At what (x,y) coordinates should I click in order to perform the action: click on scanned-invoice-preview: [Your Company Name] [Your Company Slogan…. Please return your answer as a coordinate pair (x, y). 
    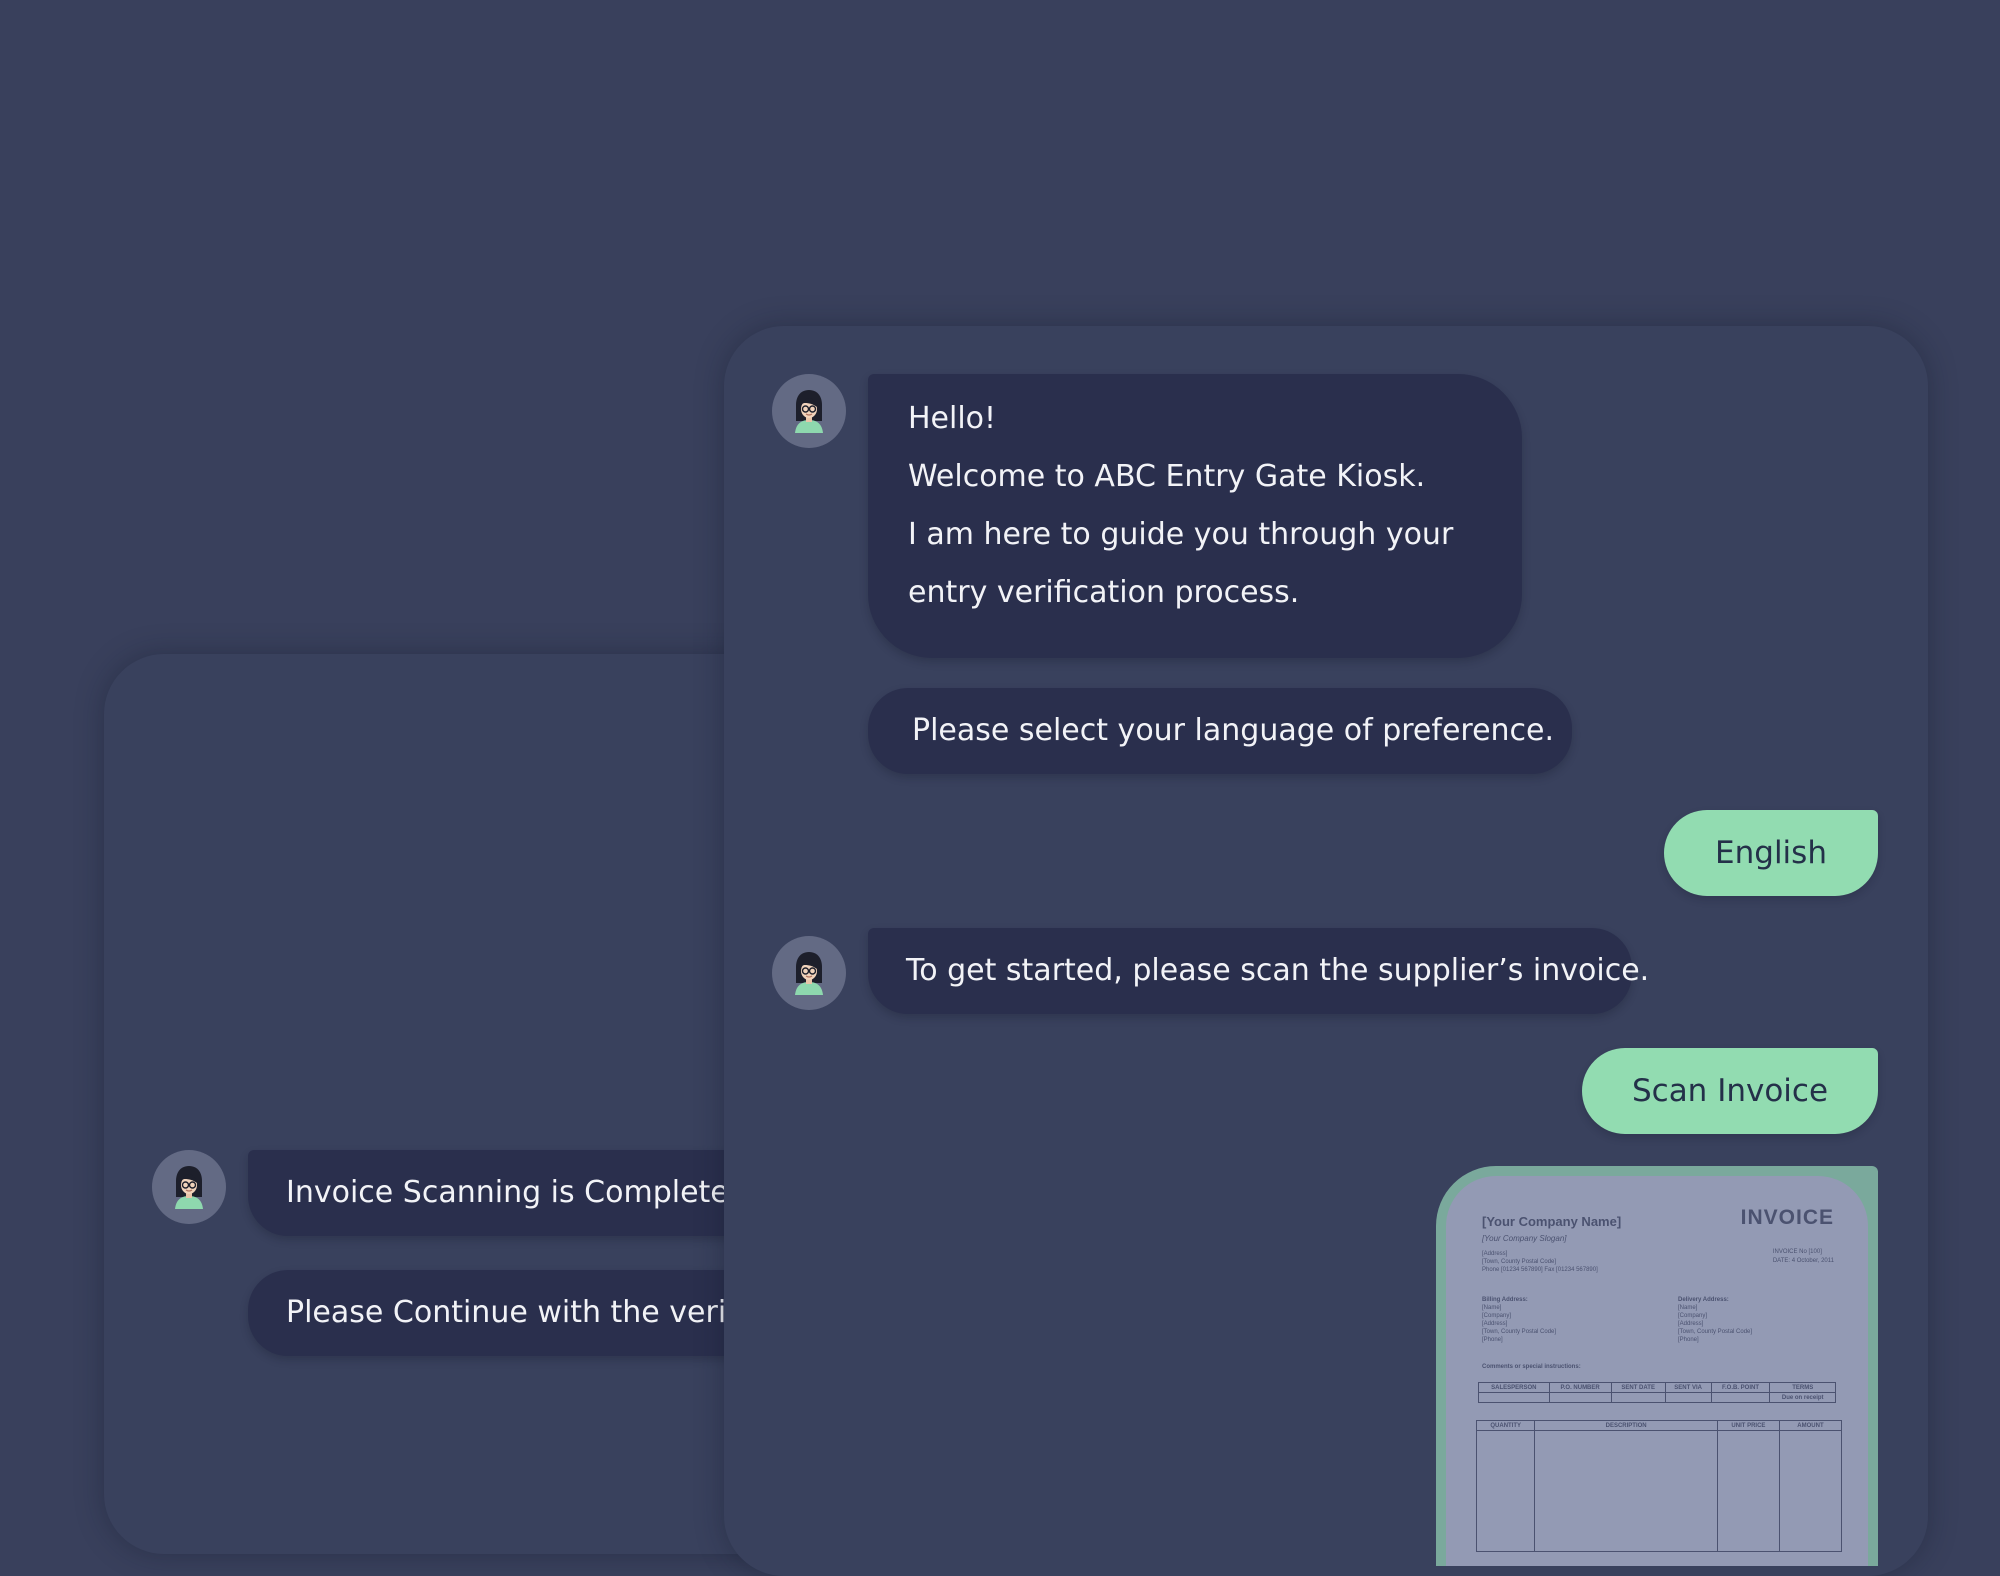
    Looking at the image, I should click on (1657, 1366).